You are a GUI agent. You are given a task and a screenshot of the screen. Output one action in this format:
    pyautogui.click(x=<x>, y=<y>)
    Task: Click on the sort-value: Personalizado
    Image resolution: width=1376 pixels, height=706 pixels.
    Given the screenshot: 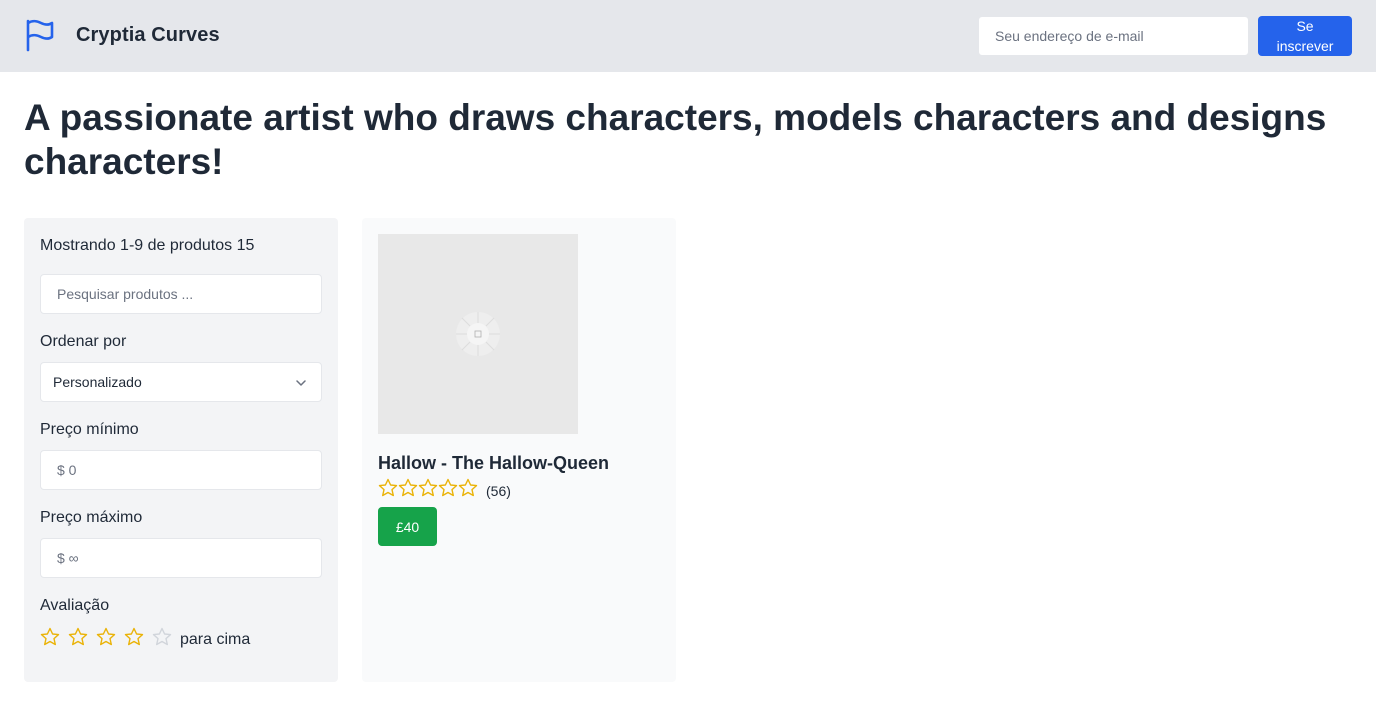 What is the action you would take?
    pyautogui.click(x=97, y=382)
    